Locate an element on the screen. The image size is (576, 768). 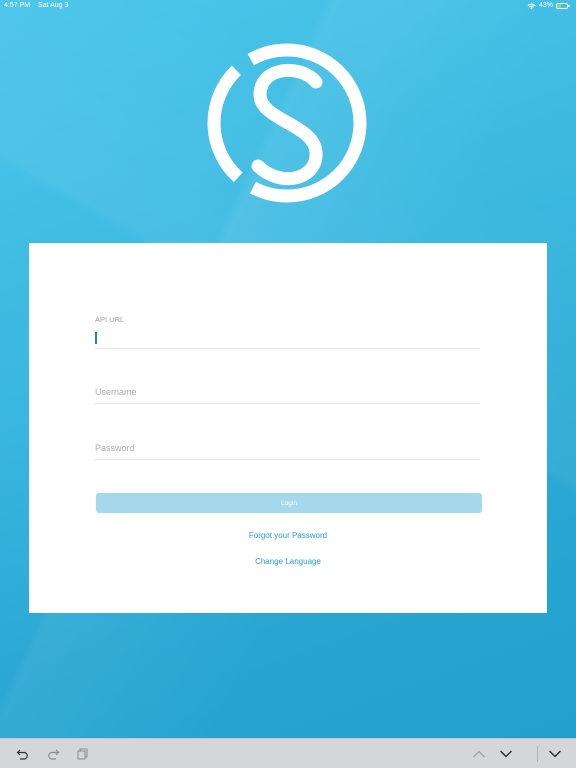
status-left: 4:57 PM Sat Aug 3 is located at coordinates (39, 6).